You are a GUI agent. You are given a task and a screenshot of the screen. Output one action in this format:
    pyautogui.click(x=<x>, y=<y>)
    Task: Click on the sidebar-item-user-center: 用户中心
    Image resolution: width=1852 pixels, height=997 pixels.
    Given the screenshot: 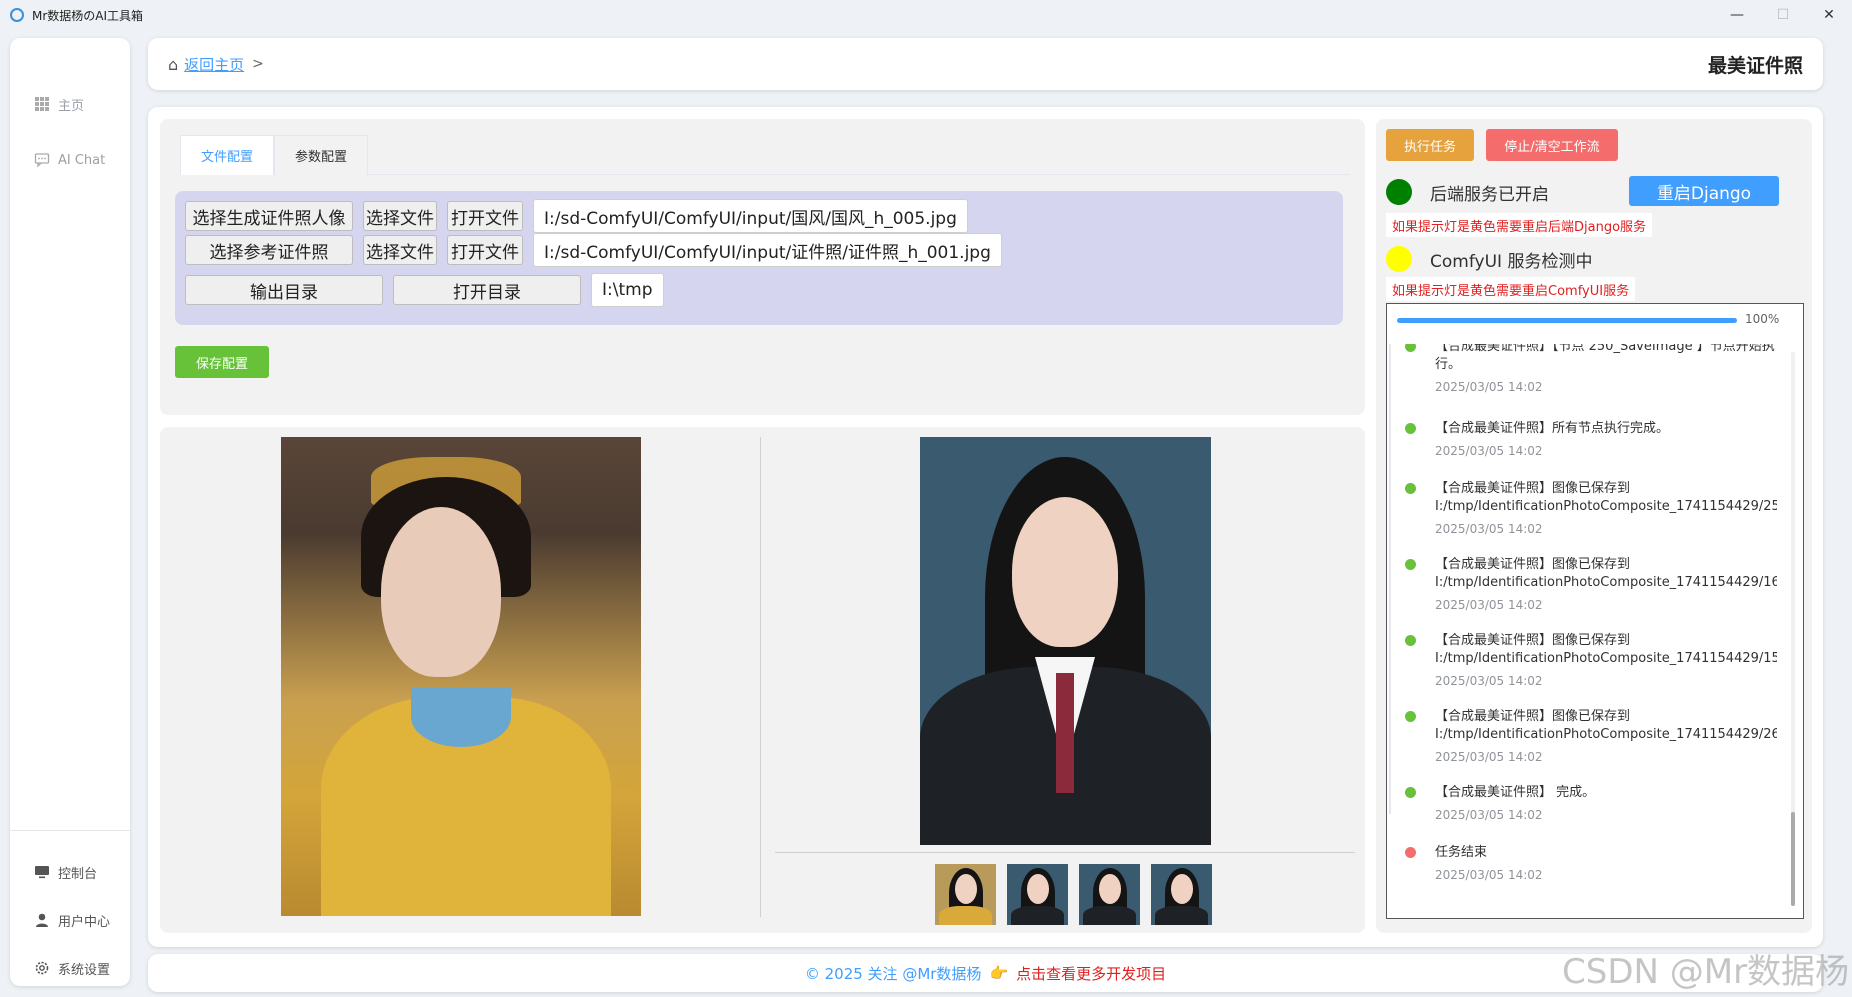 What is the action you would take?
    pyautogui.click(x=70, y=920)
    